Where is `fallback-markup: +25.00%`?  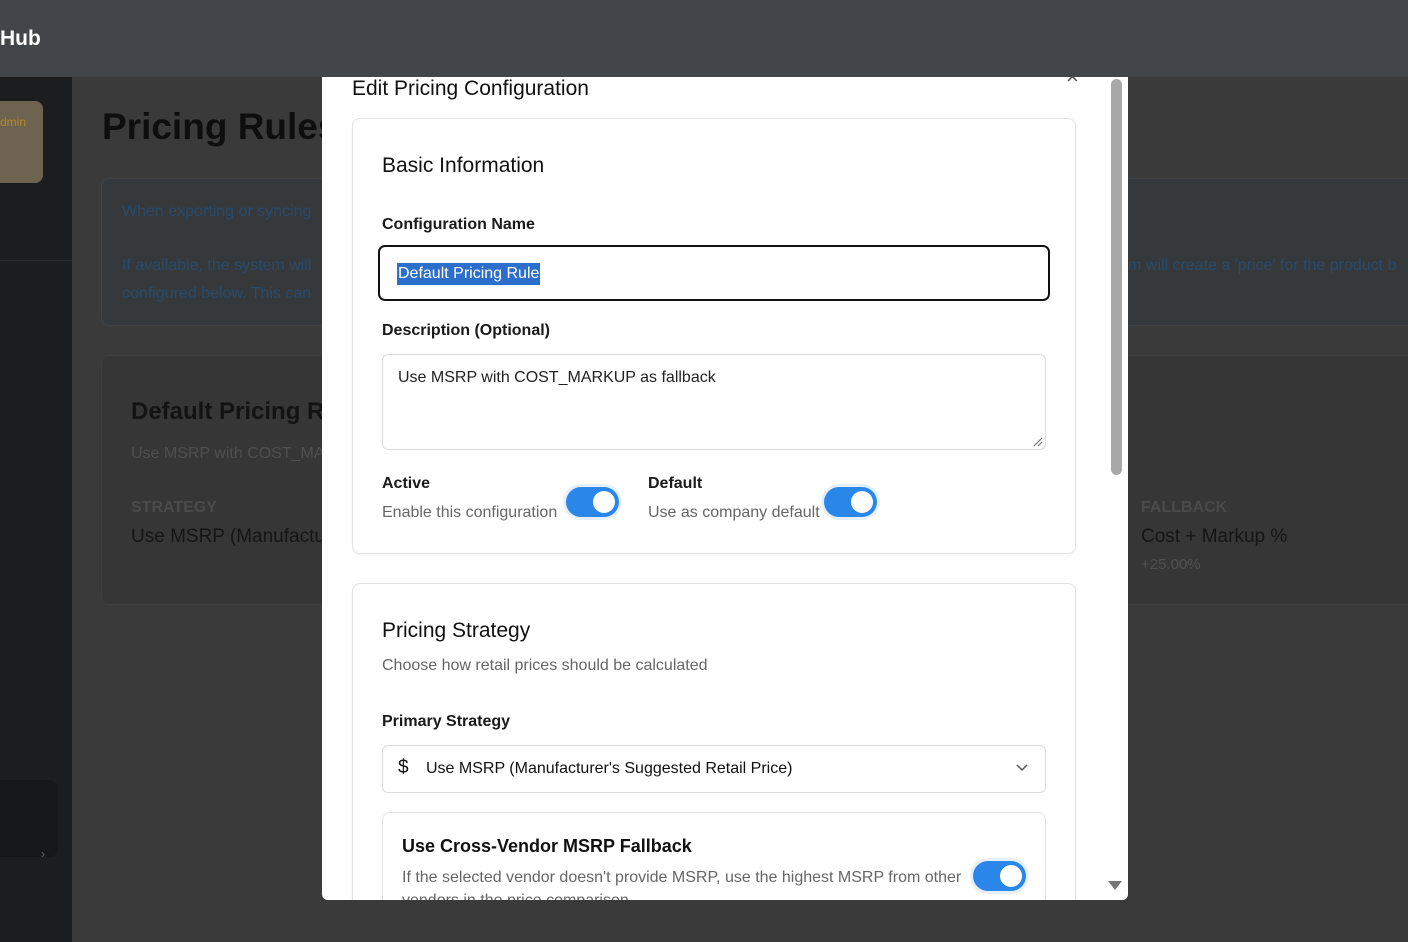
fallback-markup: +25.00% is located at coordinates (1171, 564).